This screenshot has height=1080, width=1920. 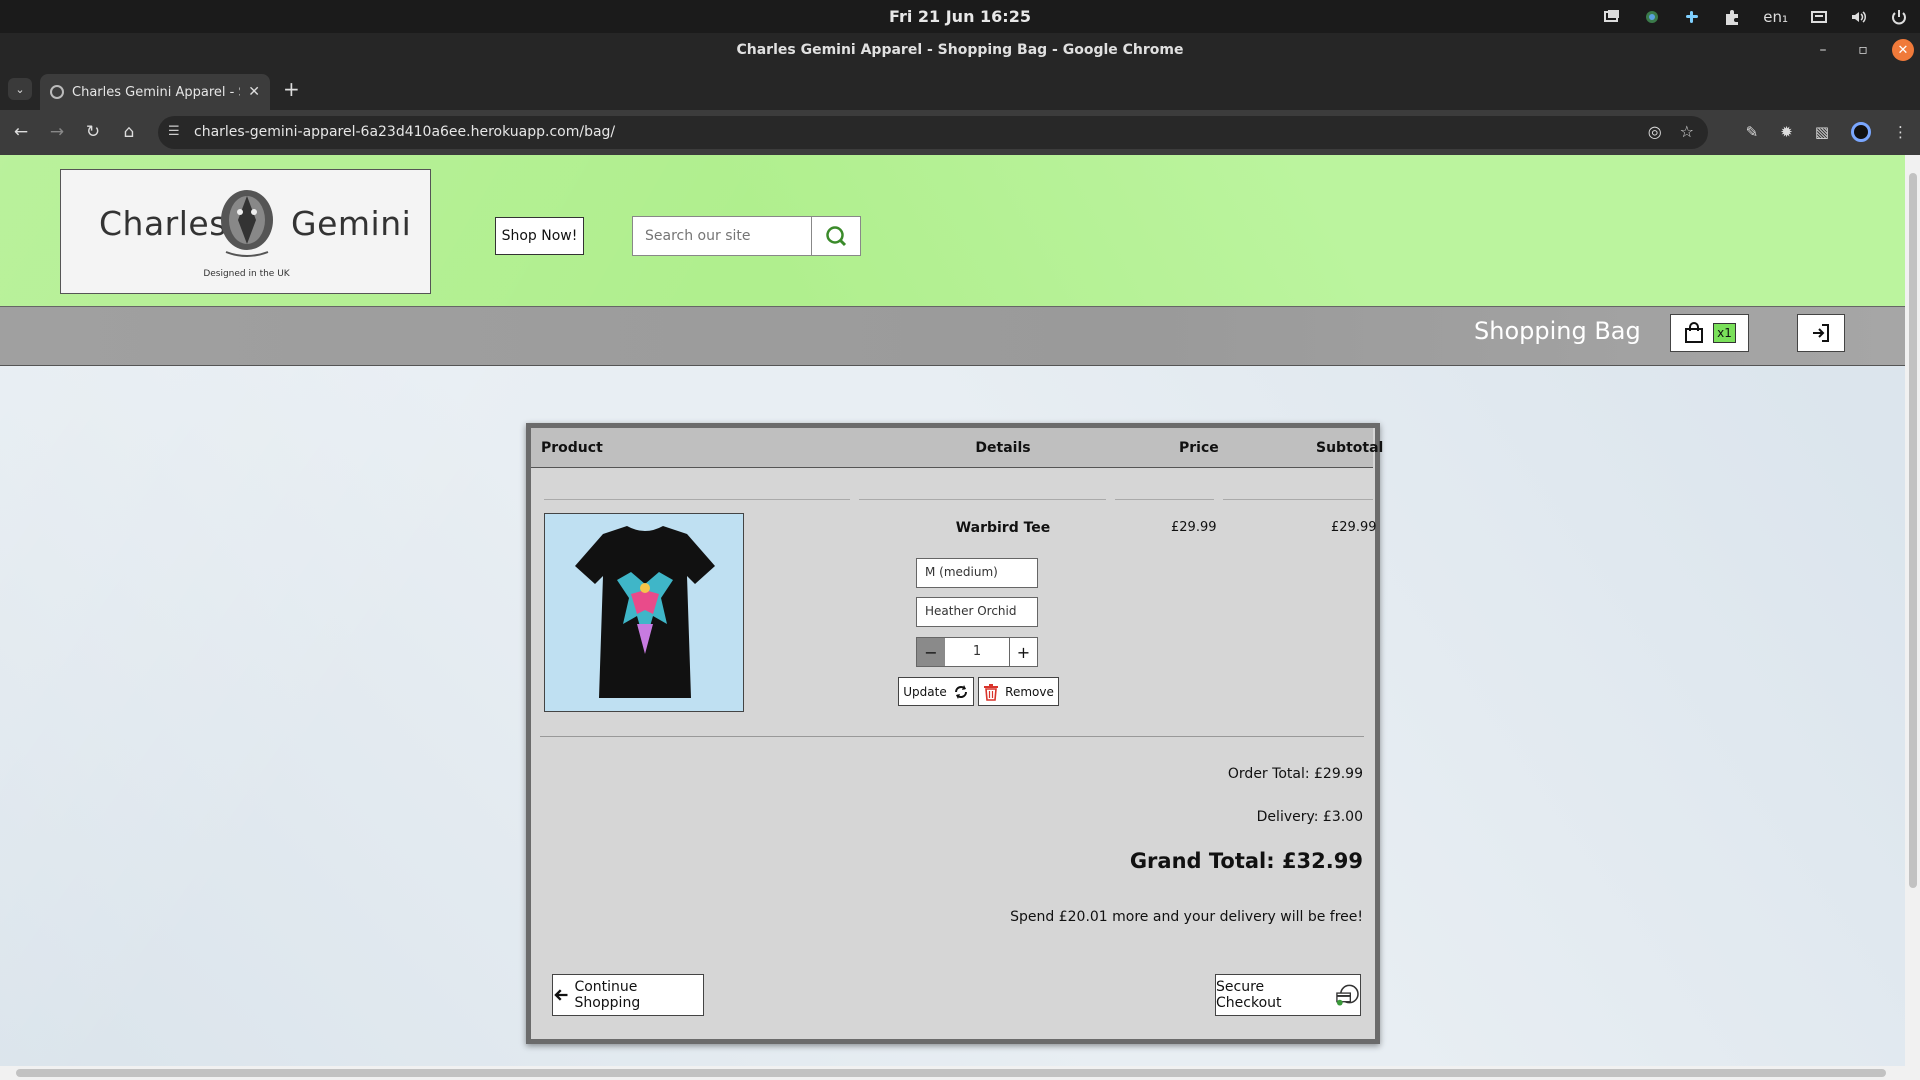 What do you see at coordinates (1732, 17) in the screenshot?
I see `puzzle-icon` at bounding box center [1732, 17].